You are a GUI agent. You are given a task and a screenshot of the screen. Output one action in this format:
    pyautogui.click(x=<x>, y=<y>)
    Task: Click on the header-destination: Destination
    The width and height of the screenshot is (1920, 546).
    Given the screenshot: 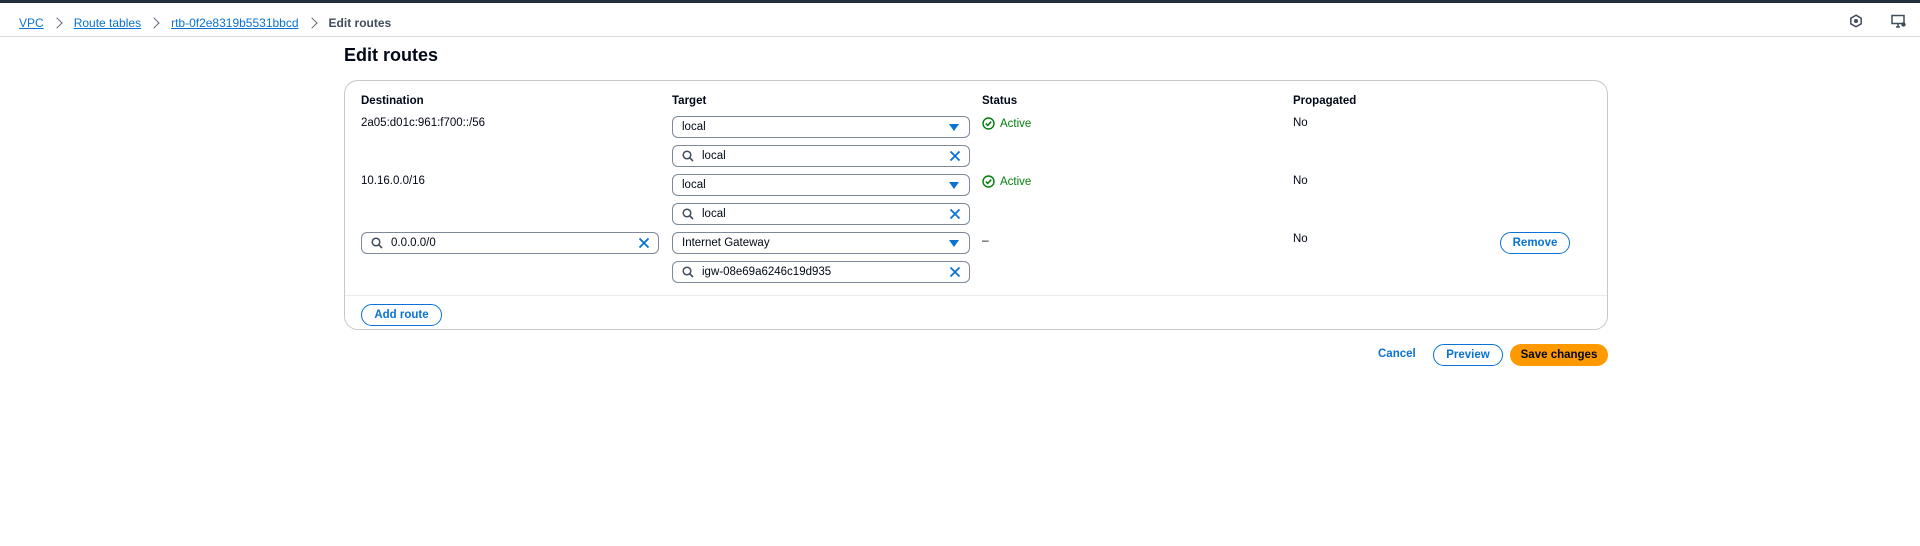 What is the action you would take?
    pyautogui.click(x=392, y=101)
    